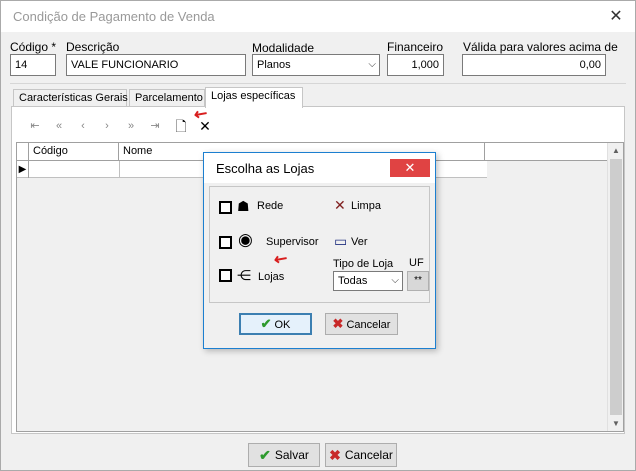 Image resolution: width=636 pixels, height=471 pixels. What do you see at coordinates (155, 126) in the screenshot?
I see `last-record-icon: ⇥` at bounding box center [155, 126].